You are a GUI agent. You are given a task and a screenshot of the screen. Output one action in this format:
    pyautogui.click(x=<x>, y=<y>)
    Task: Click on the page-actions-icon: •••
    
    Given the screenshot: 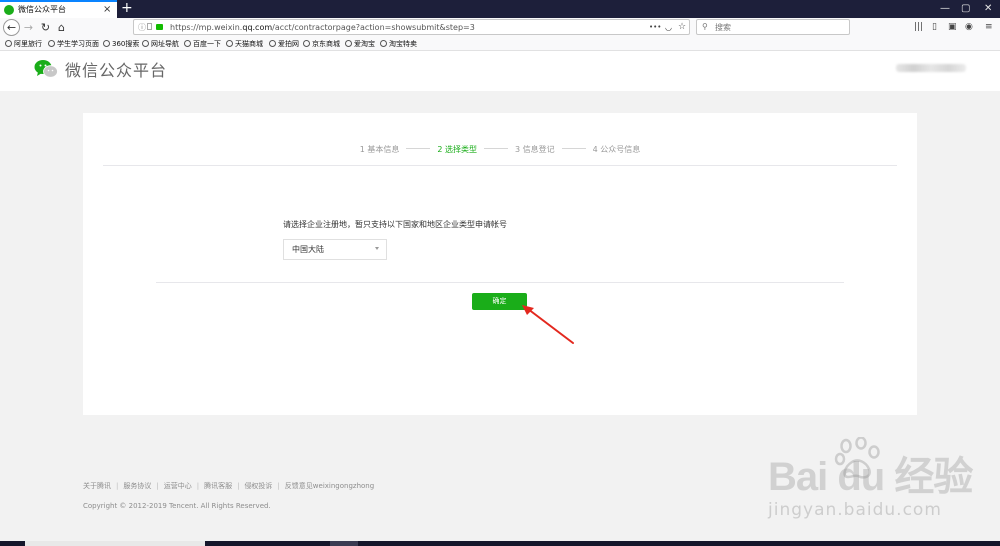 What is the action you would take?
    pyautogui.click(x=655, y=27)
    